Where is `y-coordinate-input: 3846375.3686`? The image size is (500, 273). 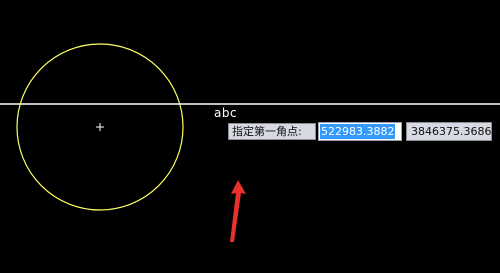 y-coordinate-input: 3846375.3686 is located at coordinates (449, 131).